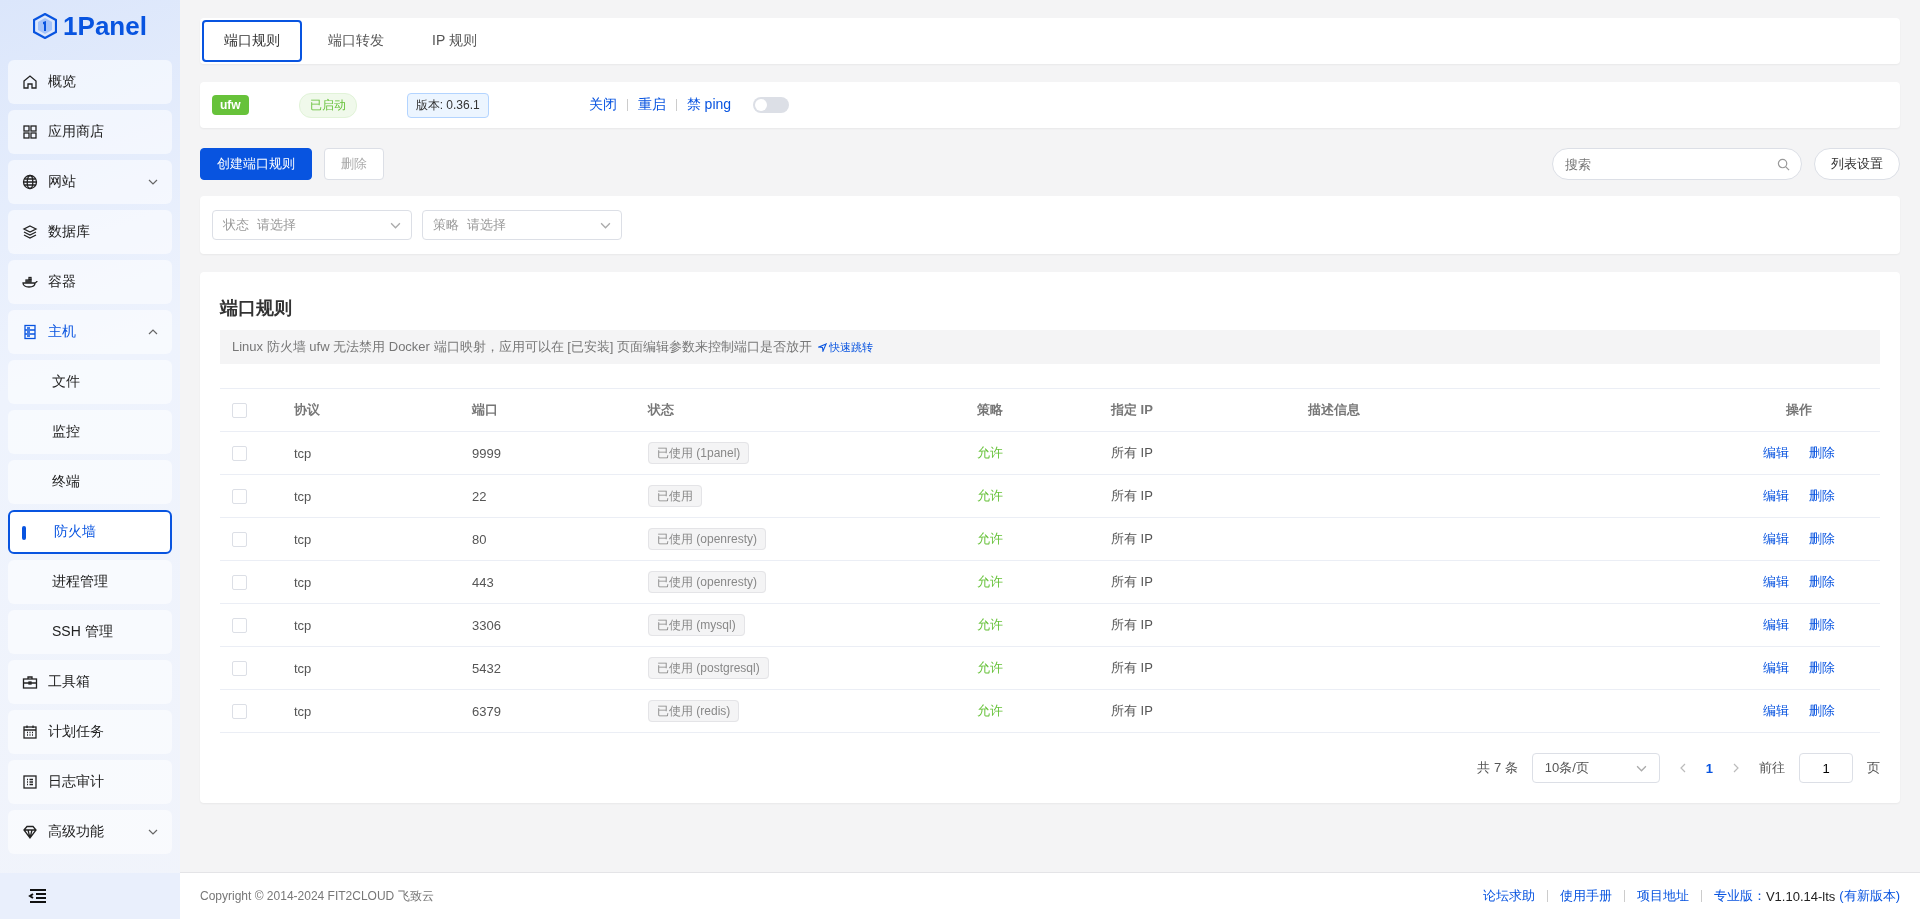  I want to click on nav-item: 容器, so click(90, 282).